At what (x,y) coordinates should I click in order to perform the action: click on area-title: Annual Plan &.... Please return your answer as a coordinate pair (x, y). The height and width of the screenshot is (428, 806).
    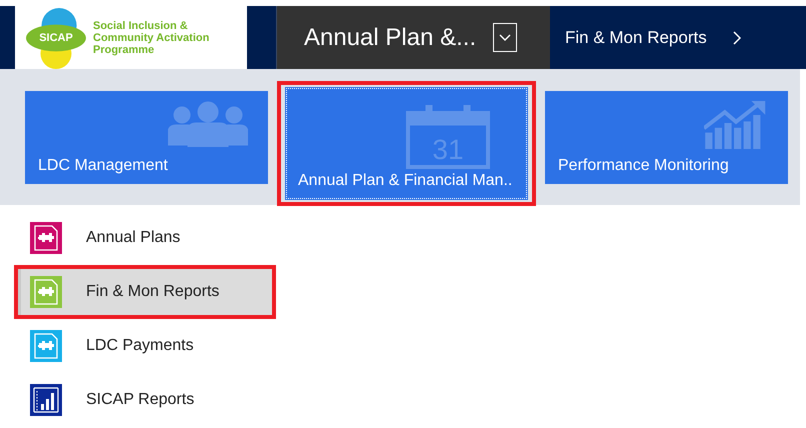
    Looking at the image, I should click on (390, 38).